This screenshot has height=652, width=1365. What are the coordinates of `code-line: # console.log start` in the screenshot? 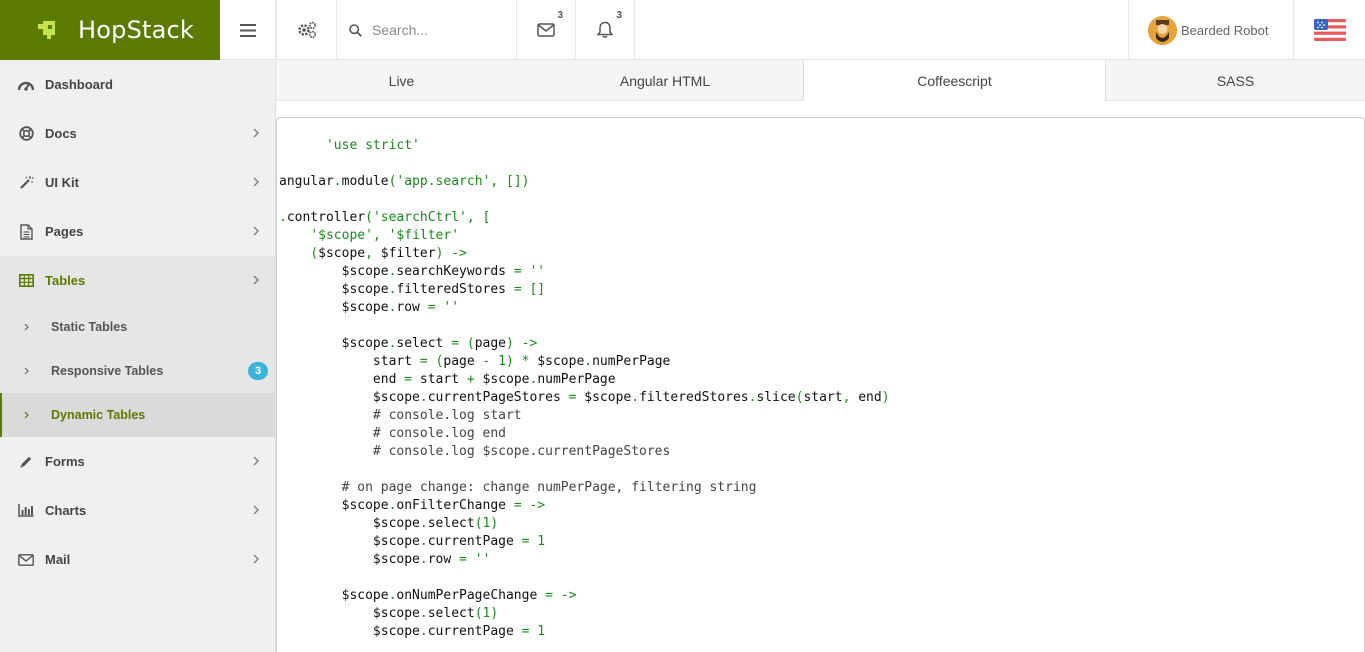 It's located at (447, 415).